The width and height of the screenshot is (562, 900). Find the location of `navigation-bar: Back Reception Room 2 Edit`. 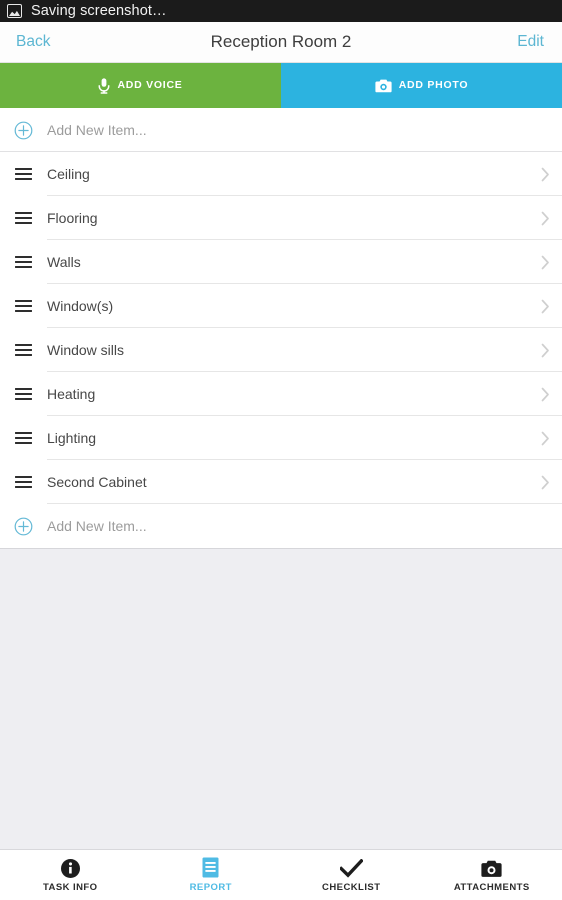

navigation-bar: Back Reception Room 2 Edit is located at coordinates (281, 42).